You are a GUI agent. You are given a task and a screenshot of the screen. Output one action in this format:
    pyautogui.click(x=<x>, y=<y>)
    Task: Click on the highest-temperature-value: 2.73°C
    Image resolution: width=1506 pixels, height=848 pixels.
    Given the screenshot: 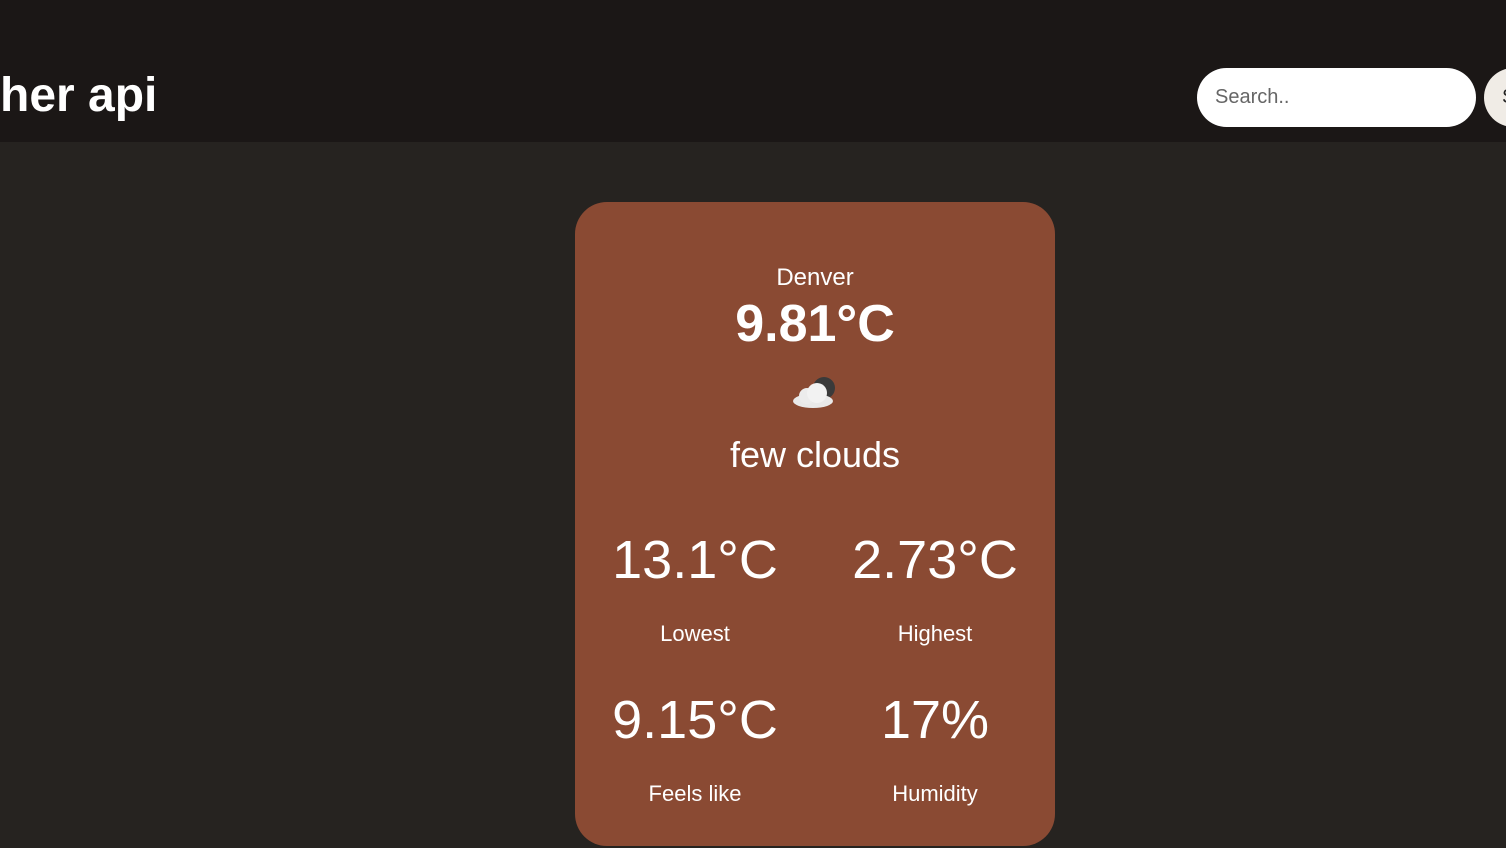 What is the action you would take?
    pyautogui.click(x=935, y=560)
    